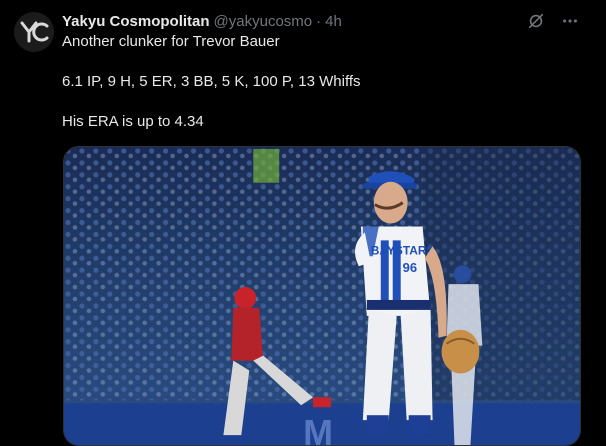 This screenshot has height=446, width=606. I want to click on tweet-header: Yakyu Cosmopolitan @yakyucosmo · 4h, so click(202, 21).